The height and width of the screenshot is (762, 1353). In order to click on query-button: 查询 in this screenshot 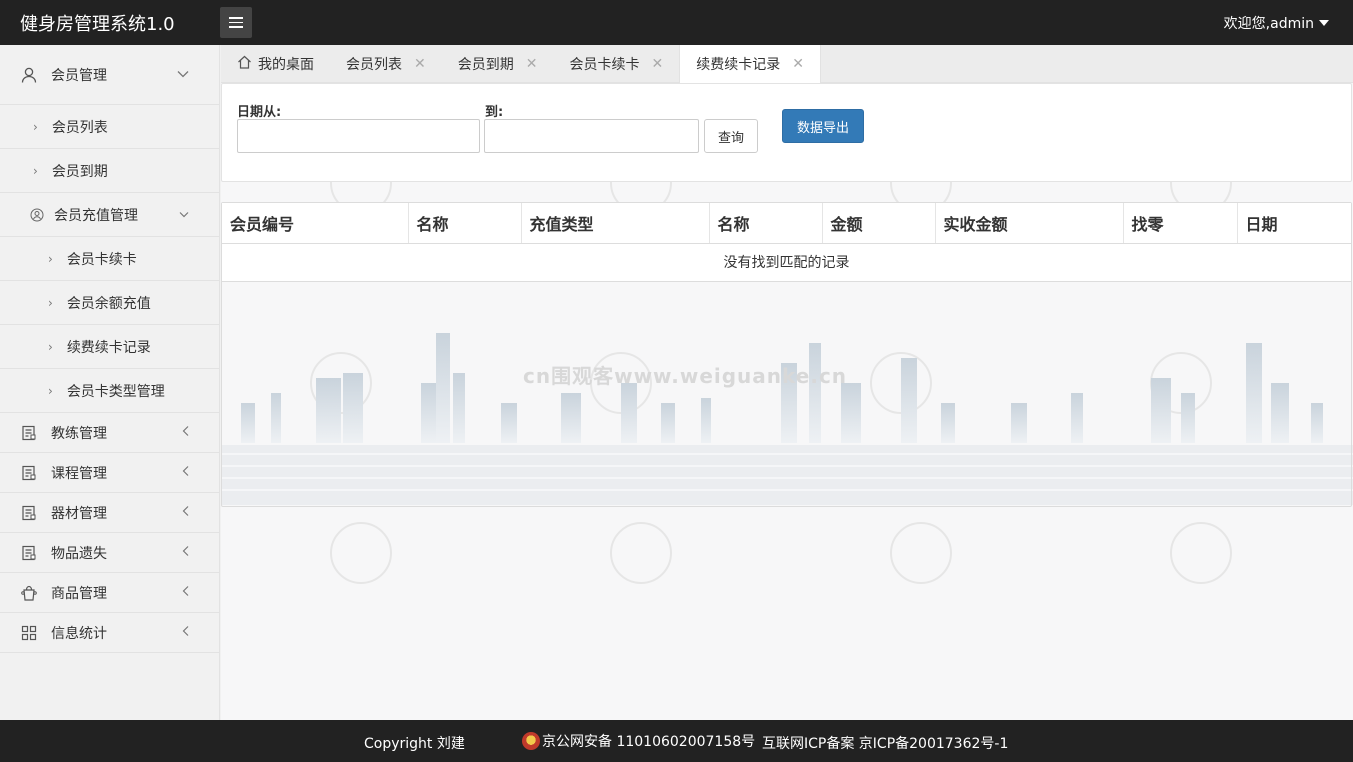, I will do `click(731, 136)`.